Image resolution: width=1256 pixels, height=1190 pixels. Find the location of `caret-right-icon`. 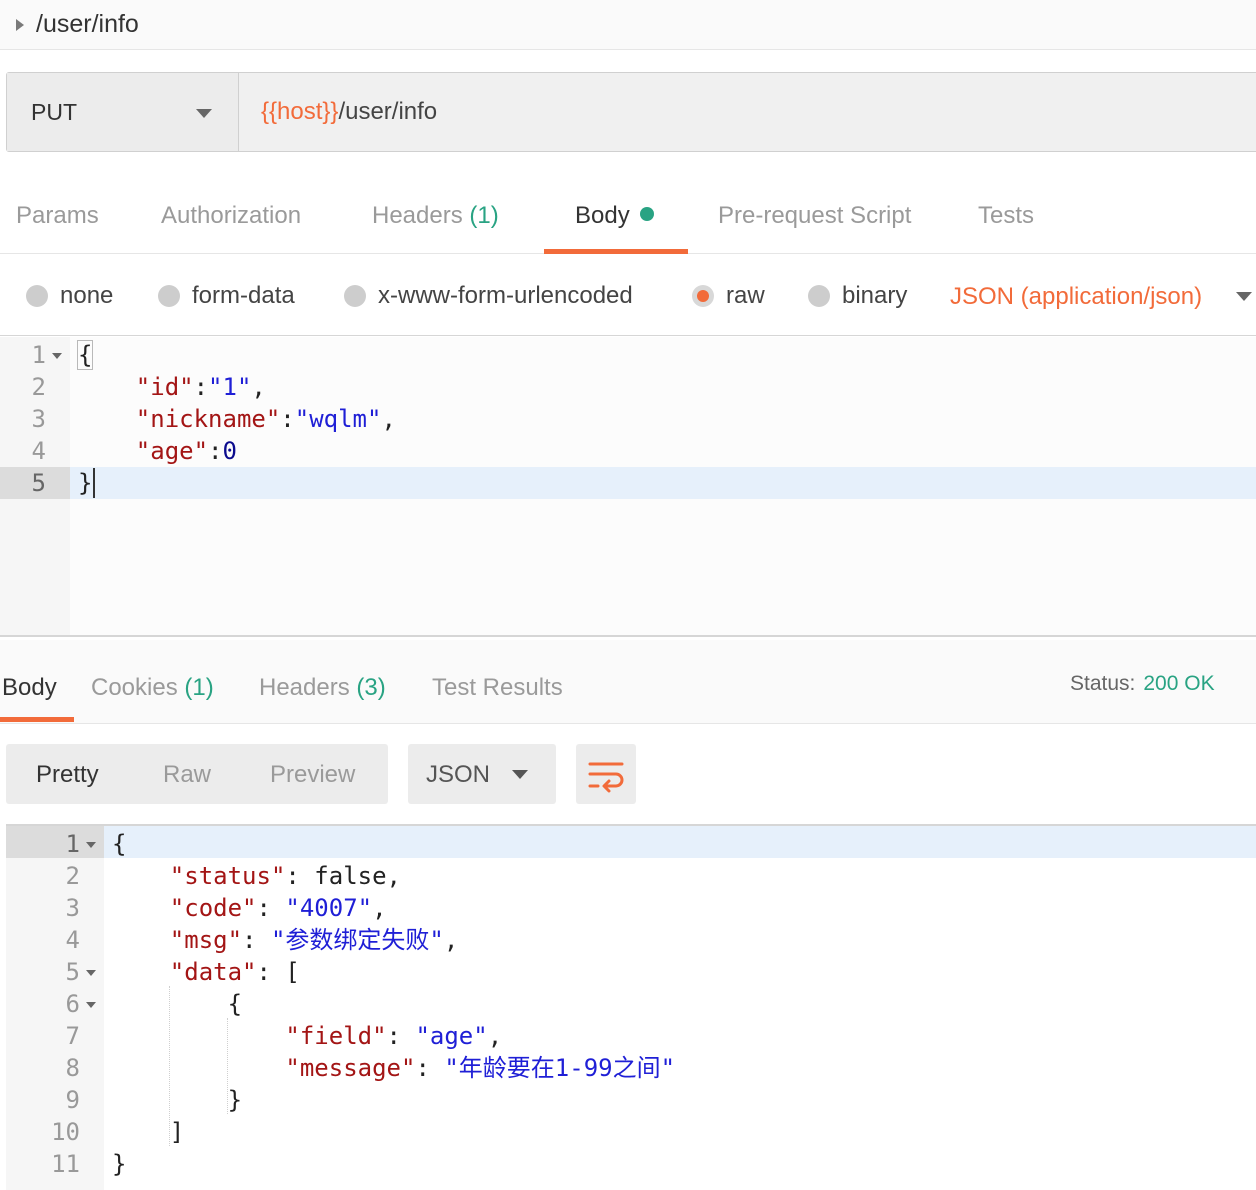

caret-right-icon is located at coordinates (20, 24).